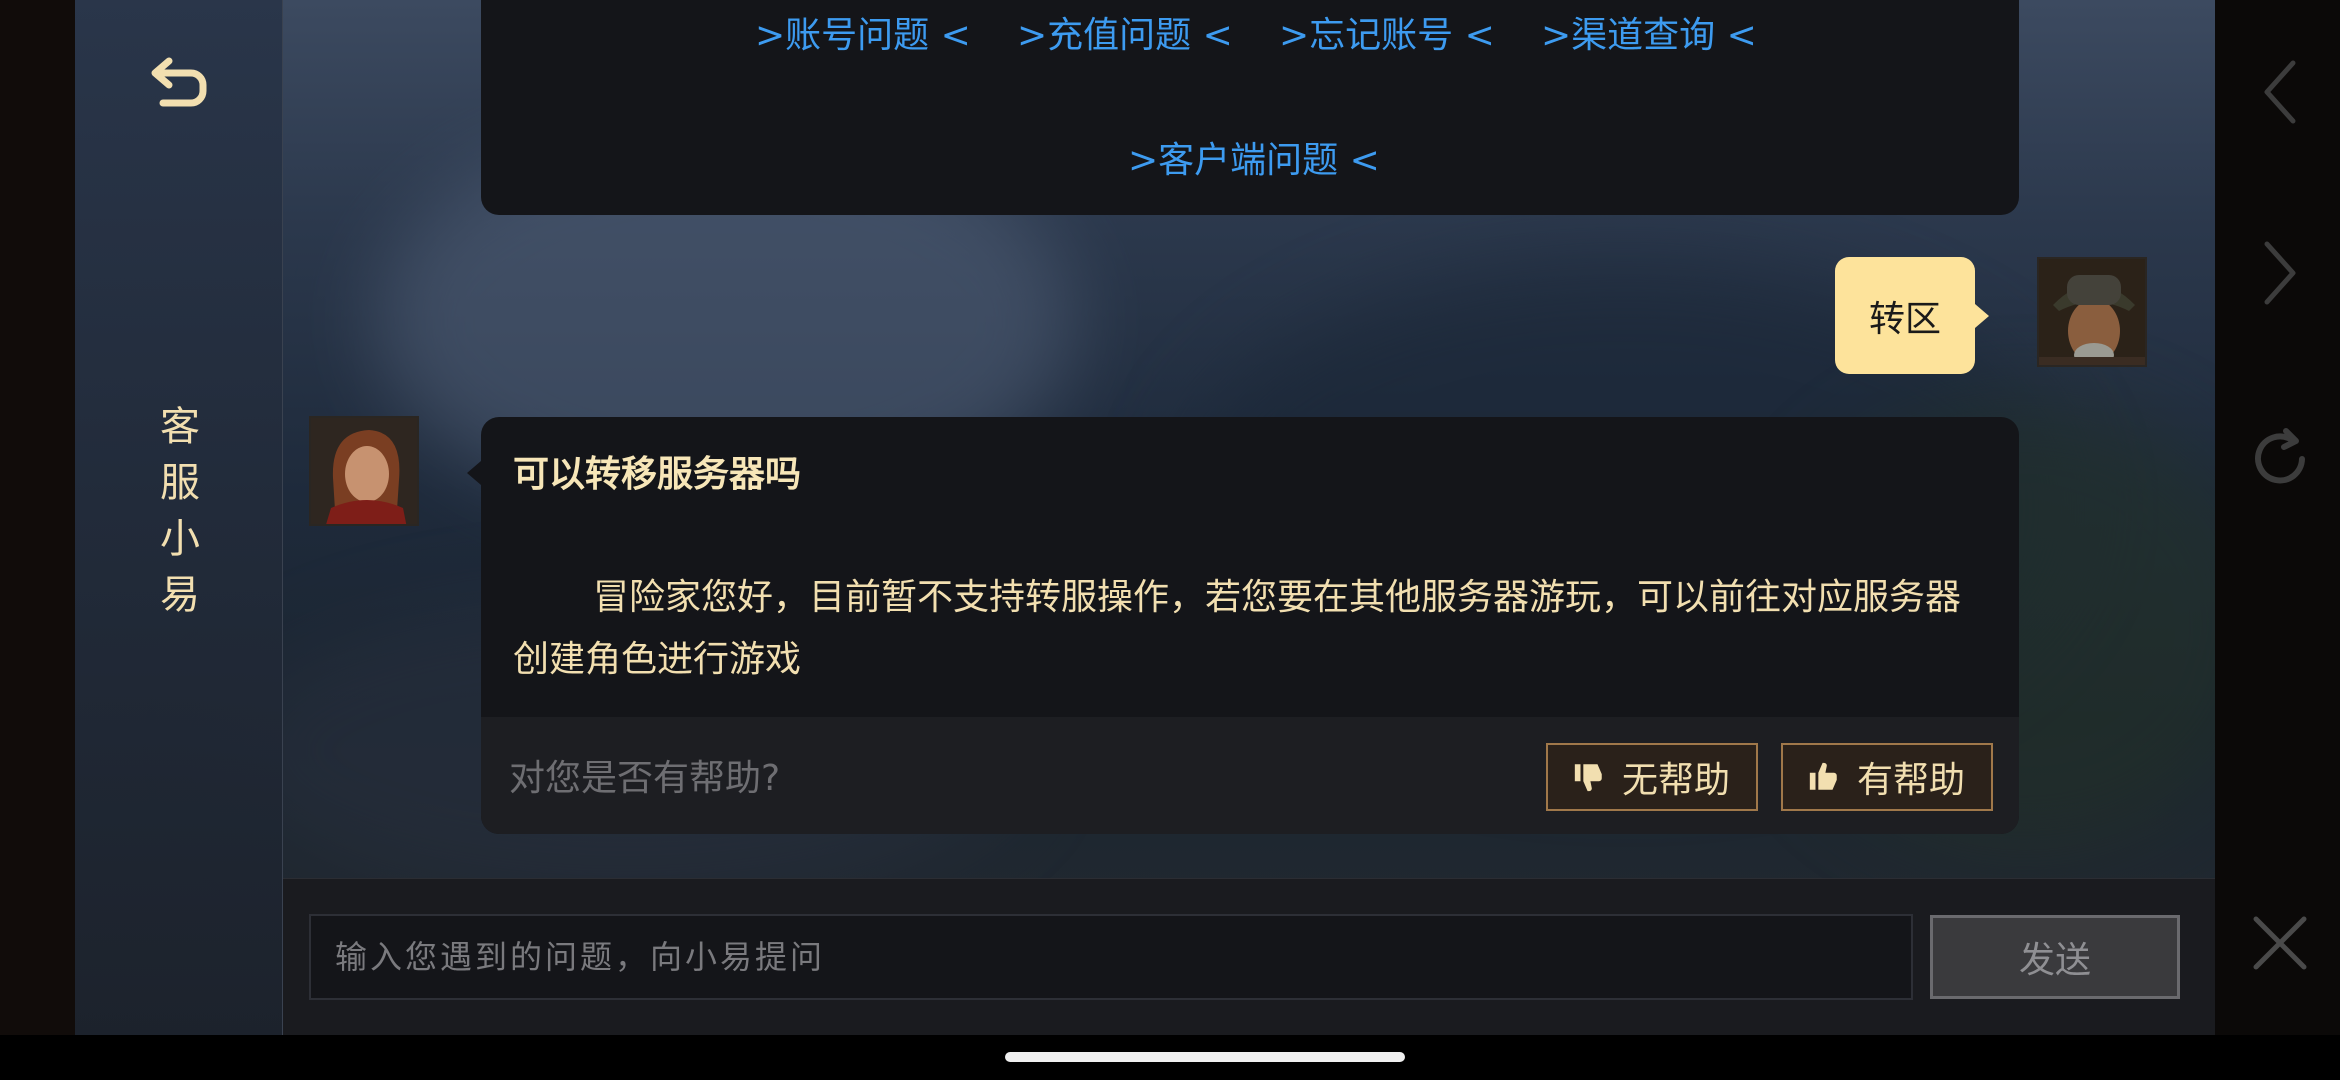  I want to click on feedback-bar: 对您是否有帮助? 无帮助 有帮助, so click(1250, 775).